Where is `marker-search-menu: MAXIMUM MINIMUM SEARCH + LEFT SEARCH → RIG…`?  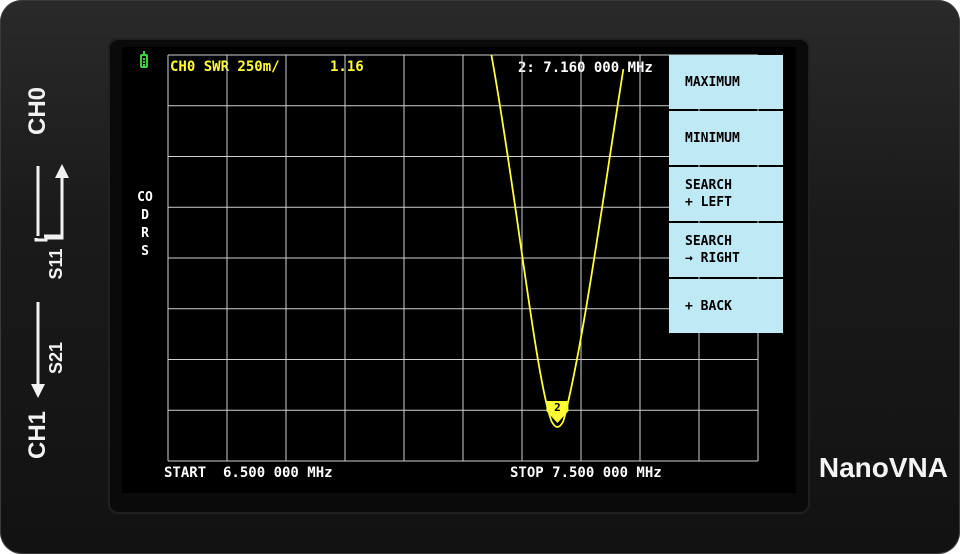 marker-search-menu: MAXIMUM MINIMUM SEARCH + LEFT SEARCH → RIG… is located at coordinates (726, 195).